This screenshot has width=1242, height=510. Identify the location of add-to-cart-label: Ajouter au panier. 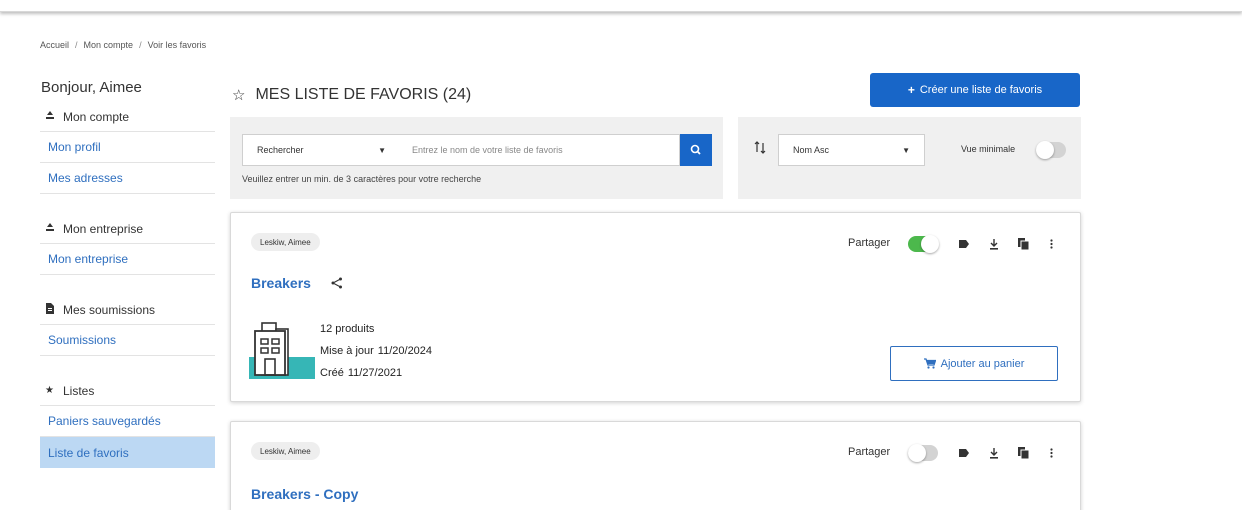
(982, 363).